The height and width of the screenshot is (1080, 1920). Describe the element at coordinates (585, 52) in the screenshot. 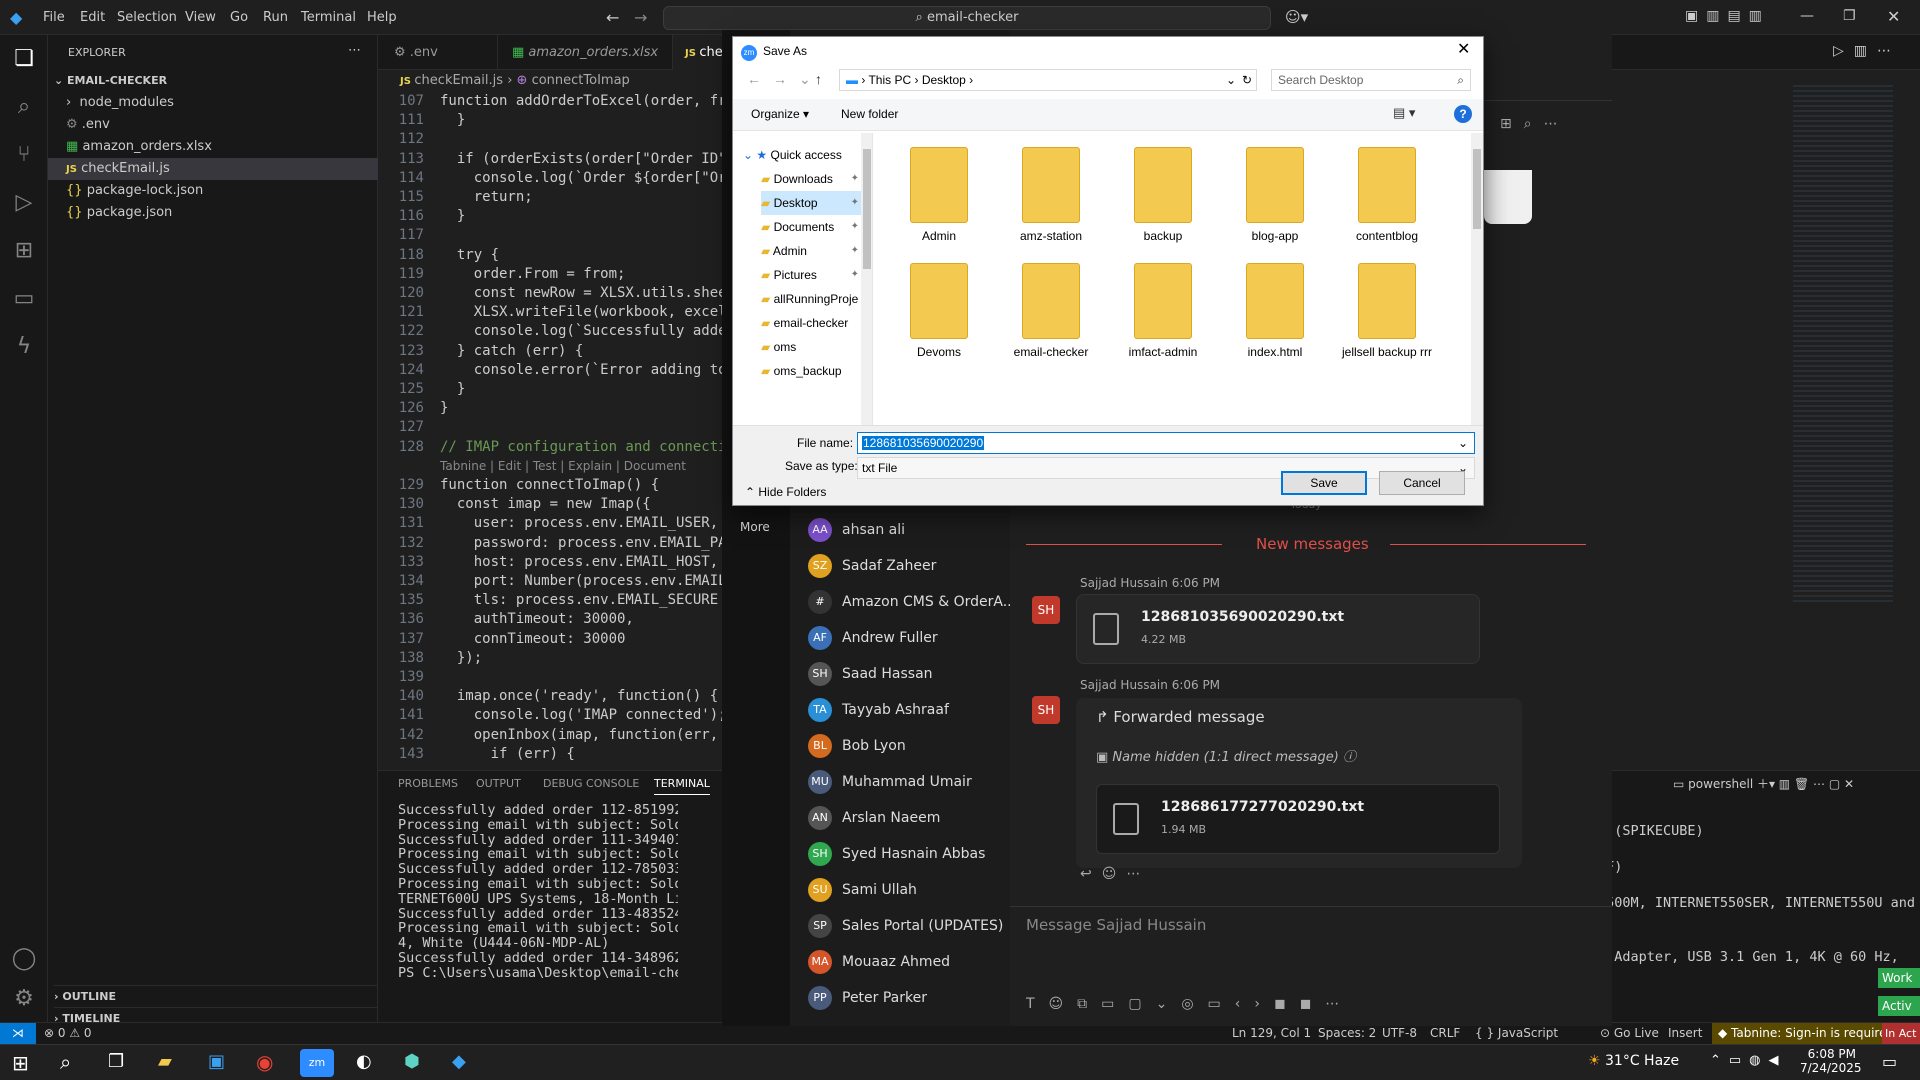

I see `tab-xlsx: ▦ amazon_orders.xlsx` at that location.